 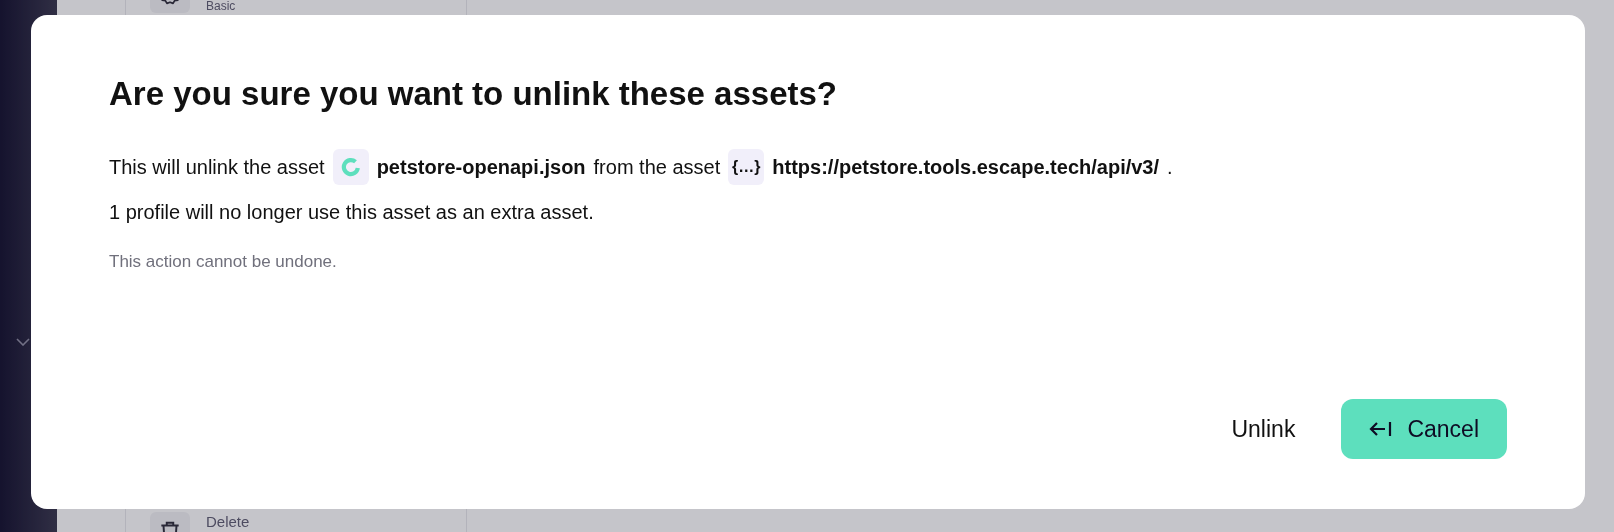 What do you see at coordinates (221, 6) in the screenshot?
I see `menu-item-label: Basic` at bounding box center [221, 6].